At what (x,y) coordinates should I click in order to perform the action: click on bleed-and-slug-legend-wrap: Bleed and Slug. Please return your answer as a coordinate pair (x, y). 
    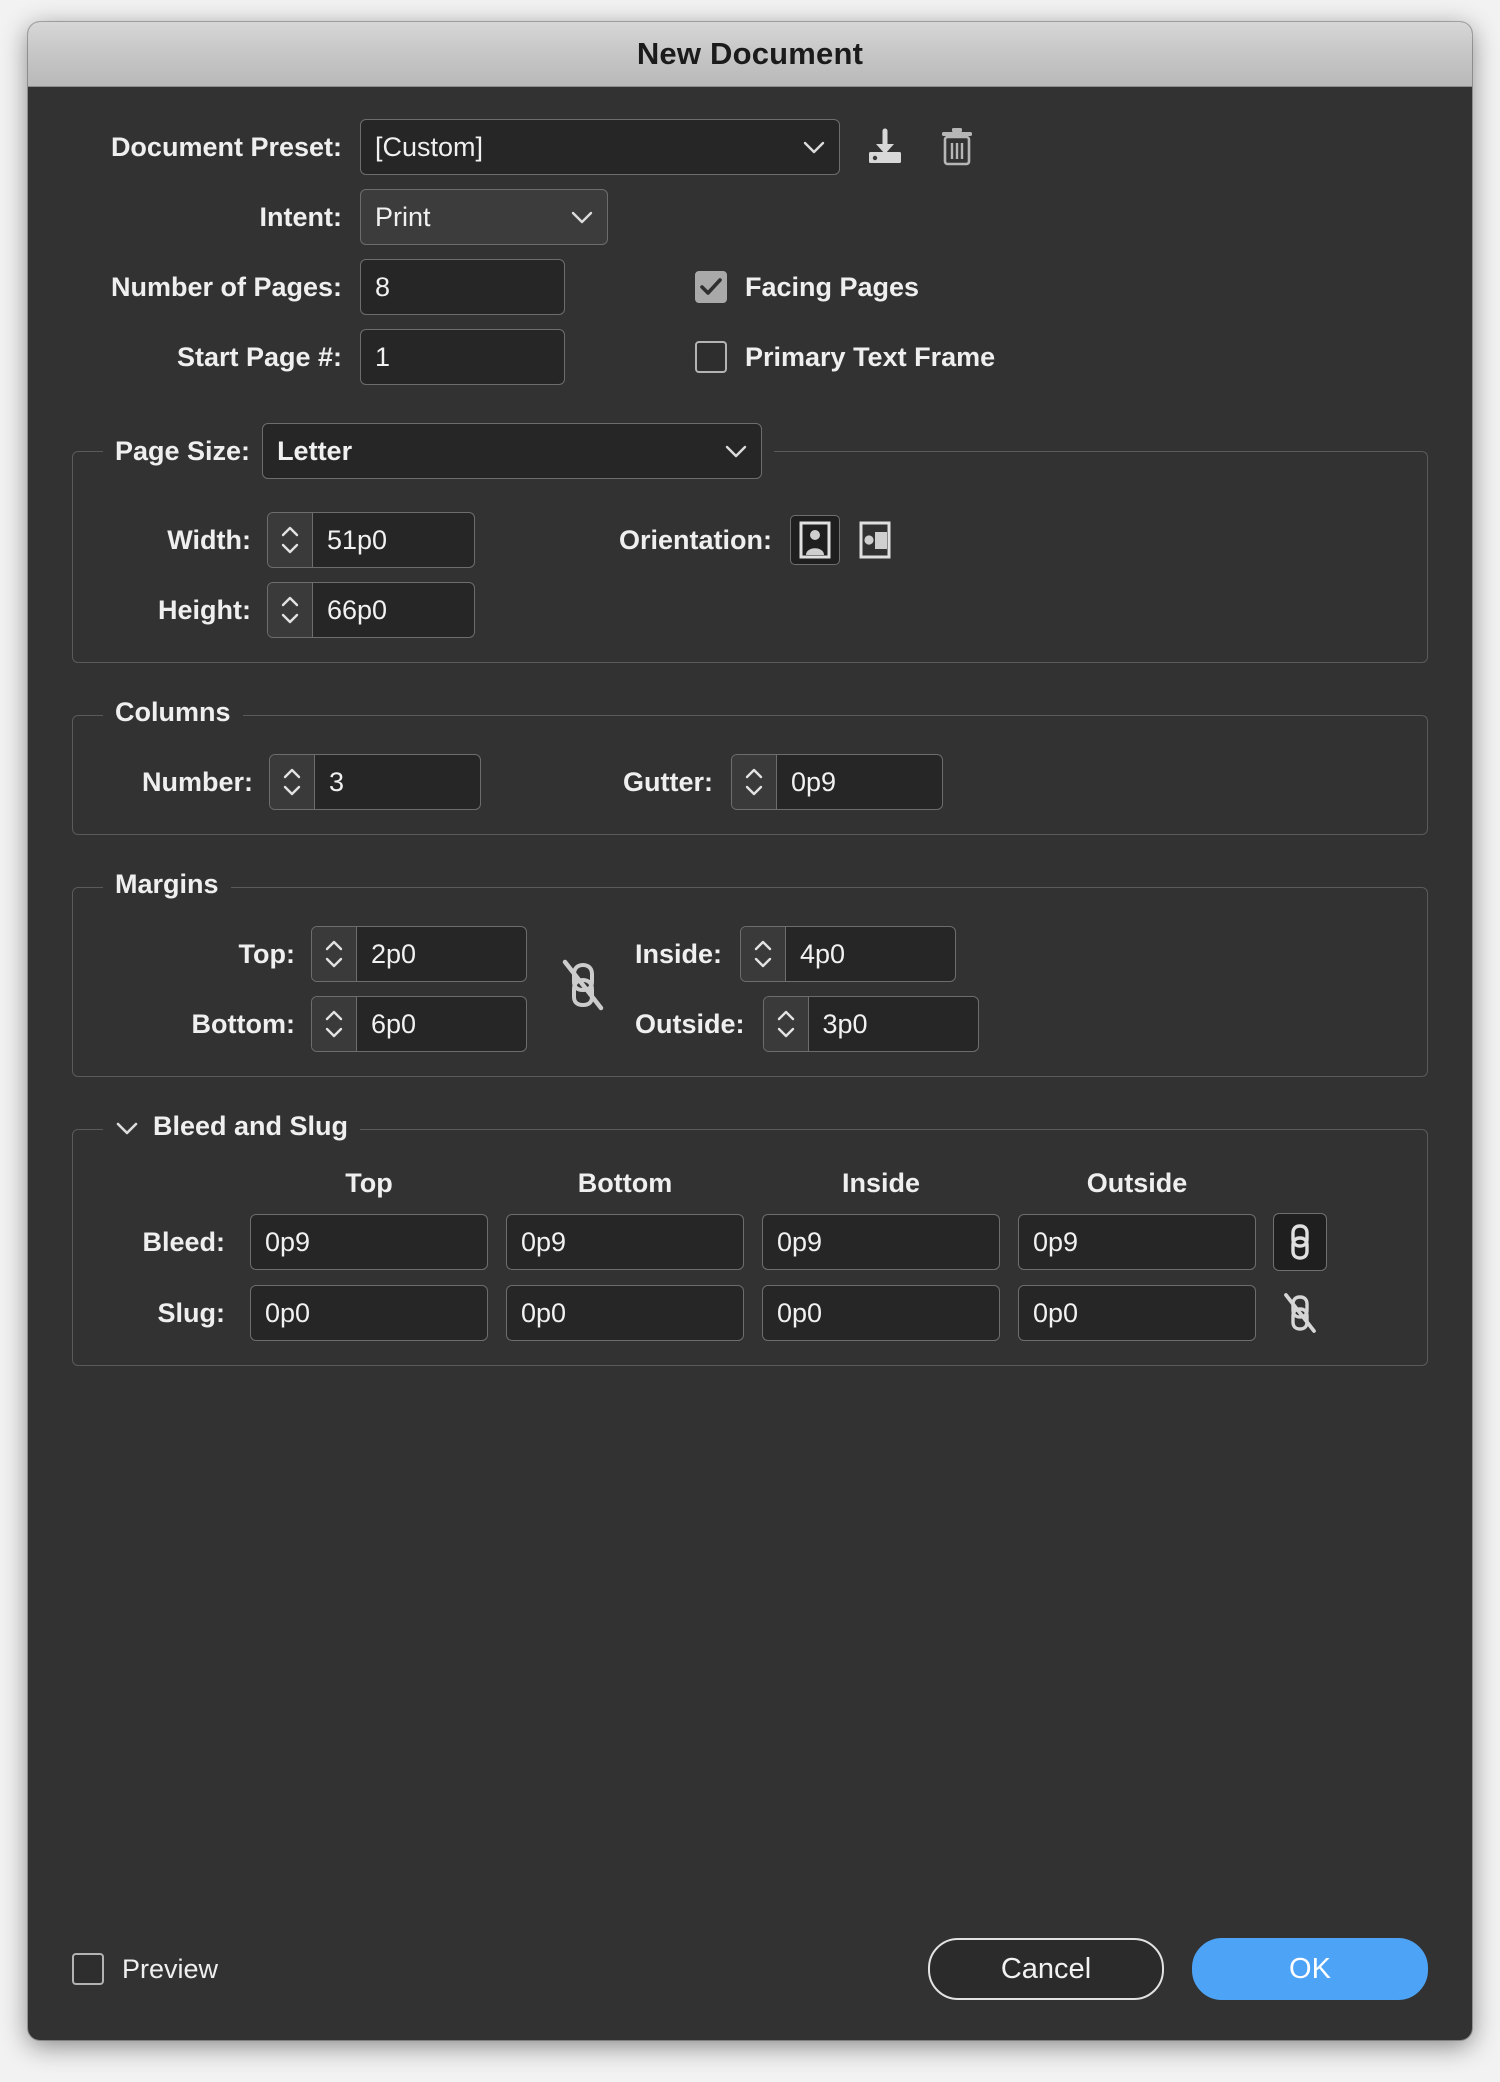
    Looking at the image, I should click on (232, 1126).